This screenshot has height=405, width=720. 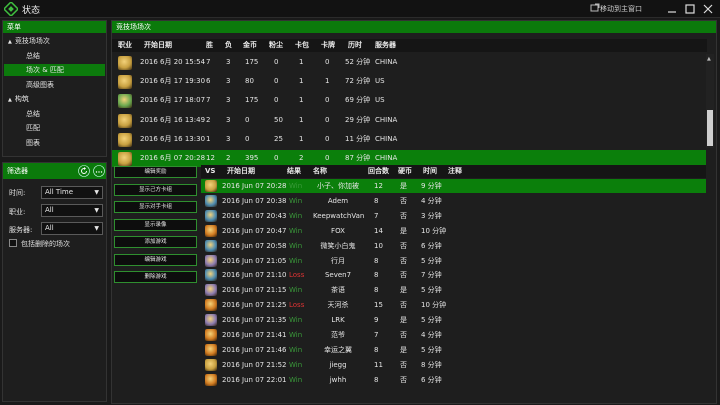 I want to click on run-dust: 25, so click(x=278, y=138).